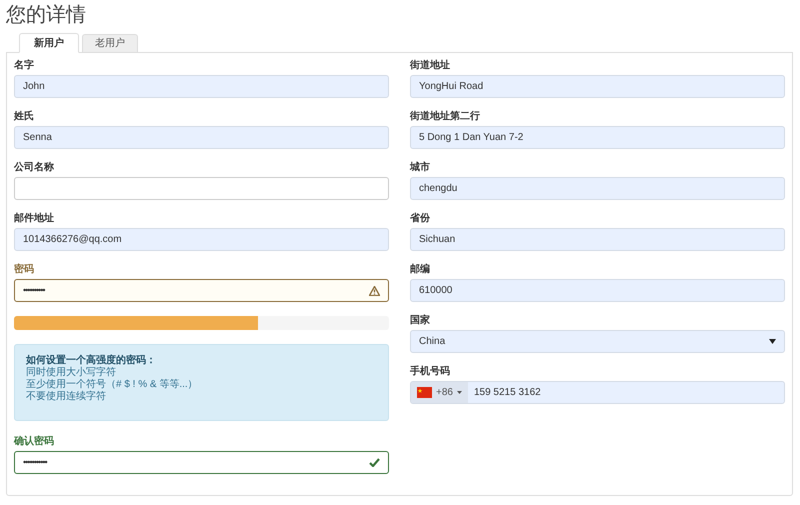 Image resolution: width=800 pixels, height=505 pixels. I want to click on field-label: 名字, so click(24, 66).